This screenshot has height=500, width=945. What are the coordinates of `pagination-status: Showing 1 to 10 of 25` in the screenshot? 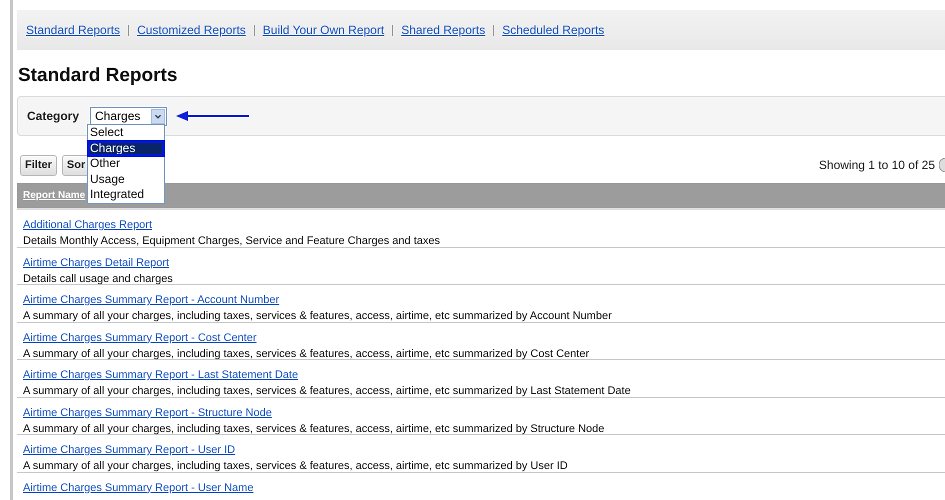 It's located at (876, 165).